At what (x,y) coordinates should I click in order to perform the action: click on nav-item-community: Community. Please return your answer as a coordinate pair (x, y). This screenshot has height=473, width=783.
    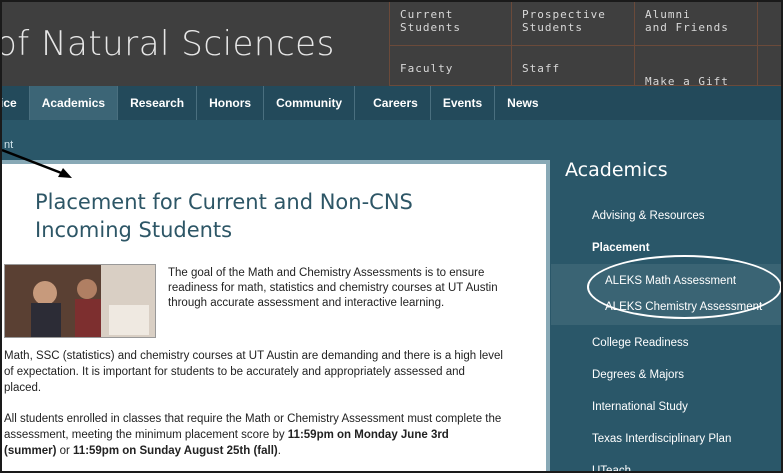
    Looking at the image, I should click on (310, 103).